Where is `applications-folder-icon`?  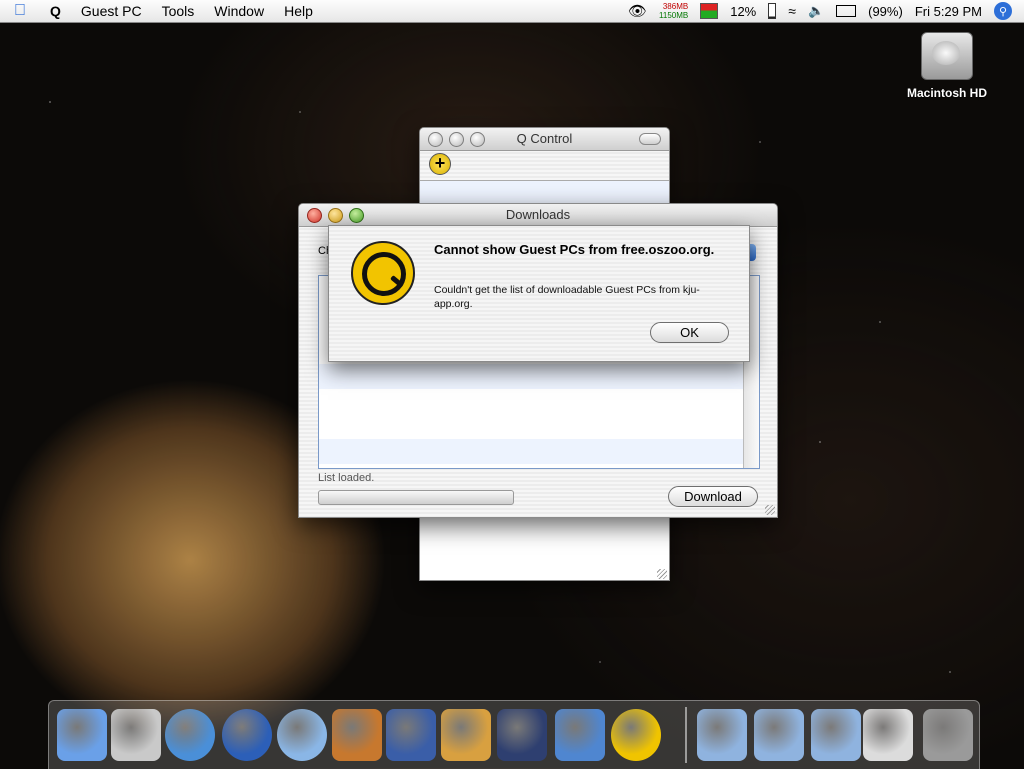 applications-folder-icon is located at coordinates (836, 735).